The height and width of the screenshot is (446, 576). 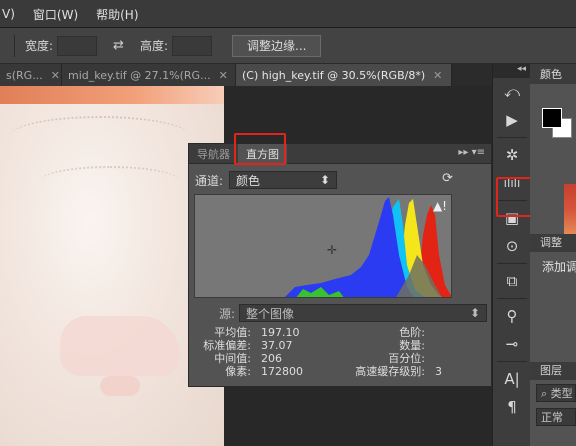 I want to click on navigator-icon: ✲, so click(x=512, y=155).